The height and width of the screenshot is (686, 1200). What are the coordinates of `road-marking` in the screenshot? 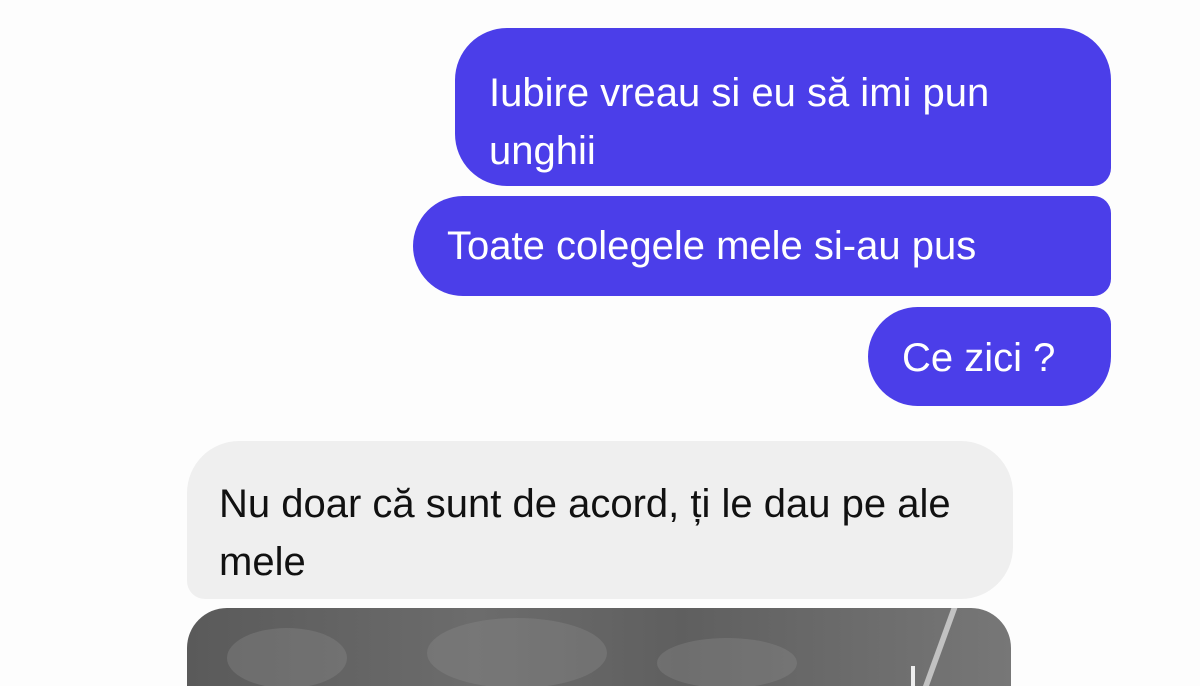 It's located at (913, 676).